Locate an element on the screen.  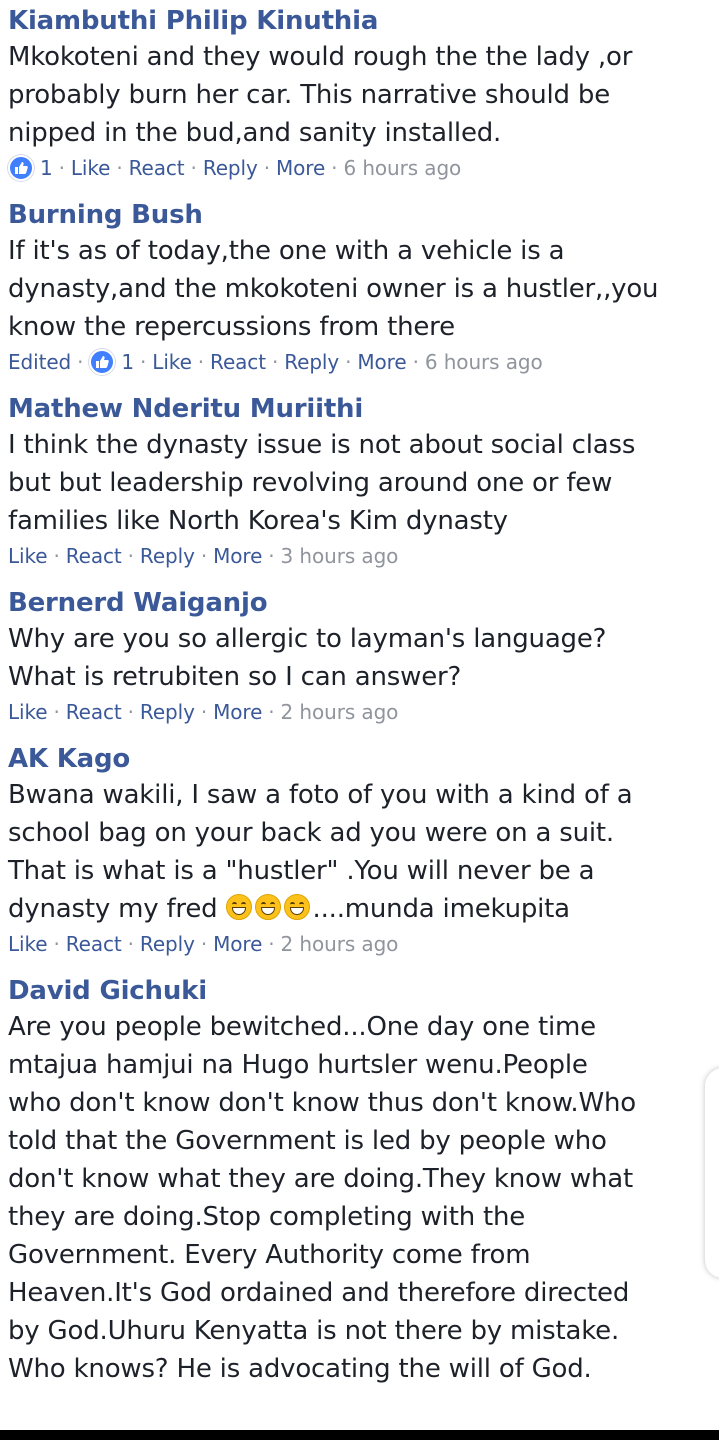
bottom-edge-bar is located at coordinates (359, 1435).